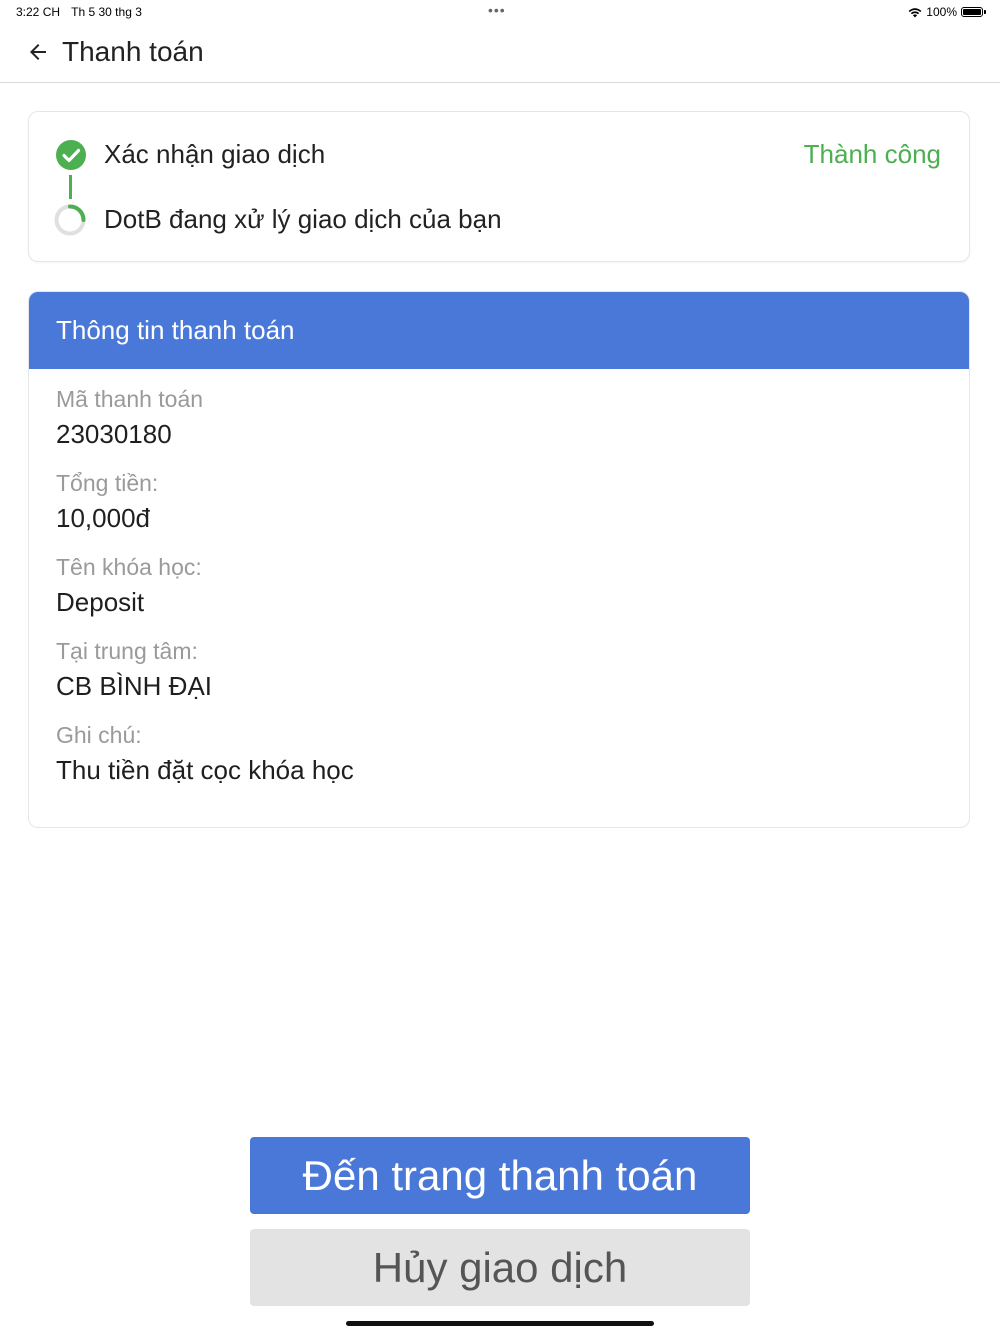 Image resolution: width=1000 pixels, height=1334 pixels. Describe the element at coordinates (106, 12) in the screenshot. I see `status-date: Th 5 30 thg 3` at that location.